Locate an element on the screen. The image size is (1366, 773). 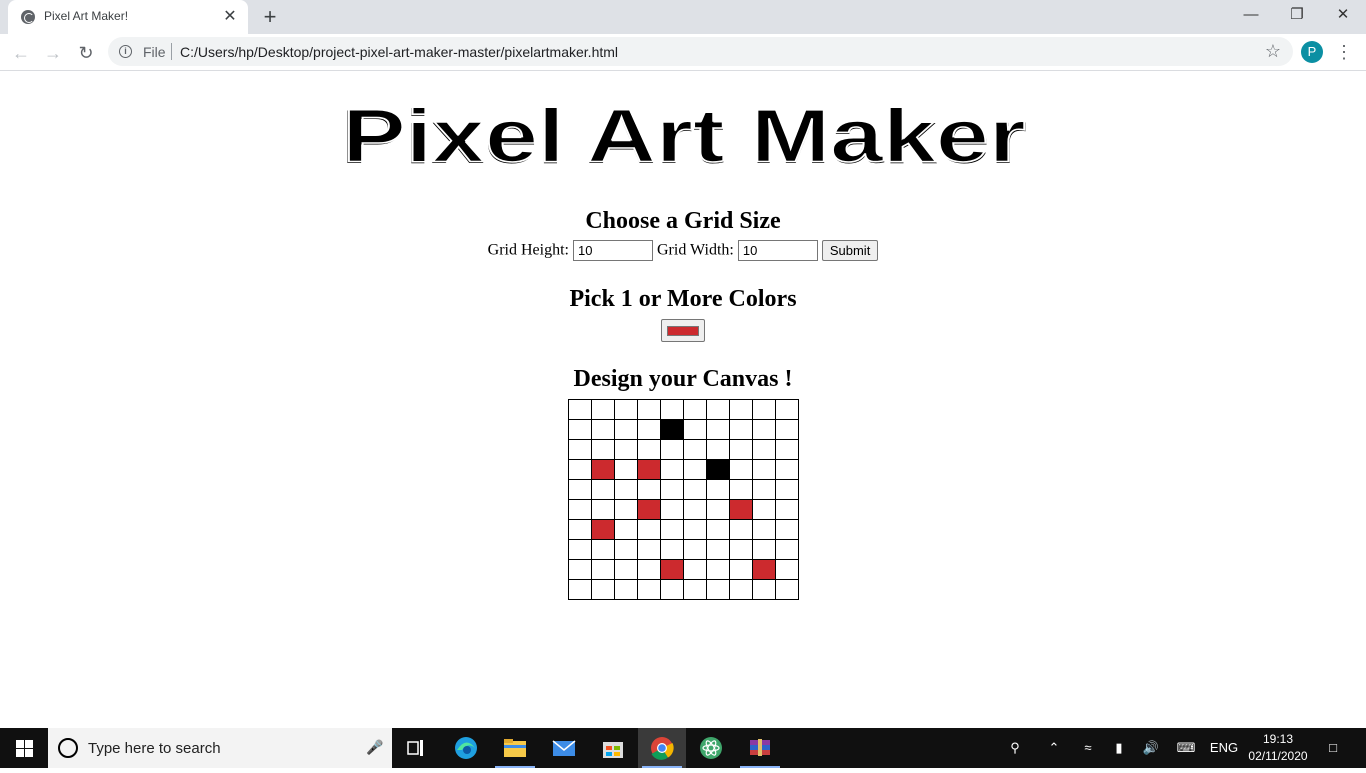
windows-start-icon is located at coordinates (24, 748).